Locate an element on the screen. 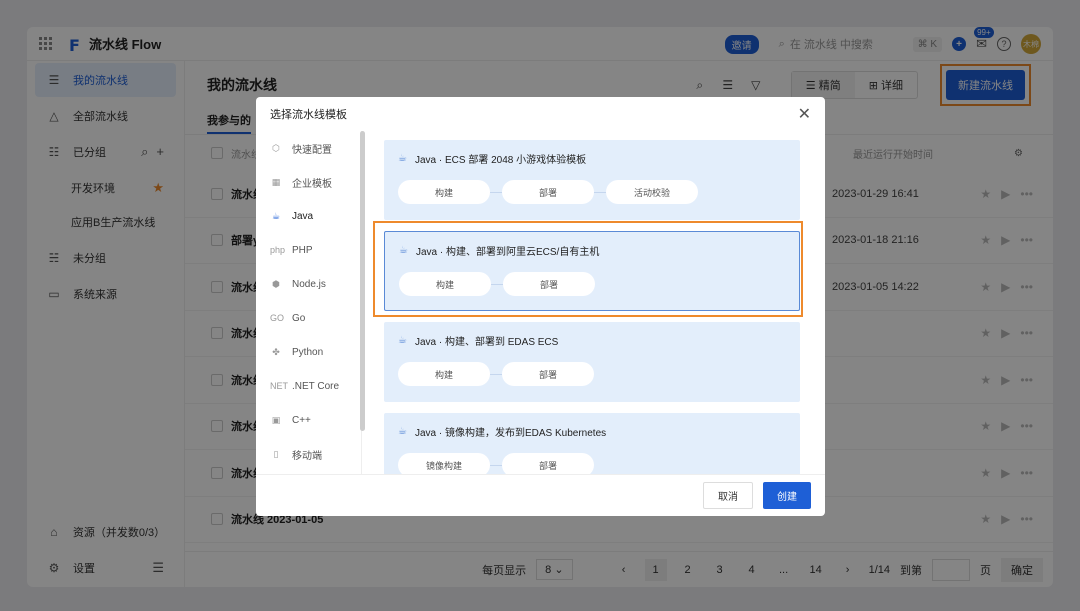  category-scrollbar is located at coordinates (362, 281).